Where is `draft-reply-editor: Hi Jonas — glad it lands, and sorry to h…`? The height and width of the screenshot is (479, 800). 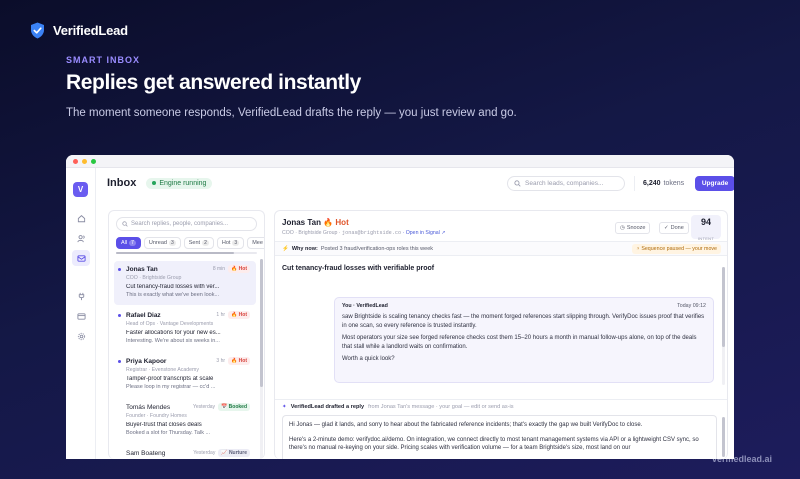 draft-reply-editor: Hi Jonas — glad it lands, and sorry to h… is located at coordinates (499, 437).